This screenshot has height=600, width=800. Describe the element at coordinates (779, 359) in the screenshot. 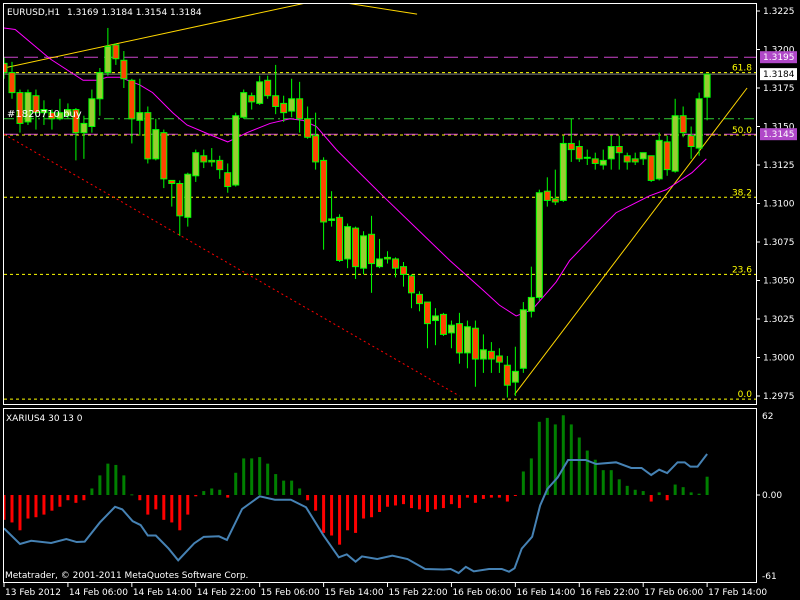

I see `price-tick-label: 1.3000` at that location.